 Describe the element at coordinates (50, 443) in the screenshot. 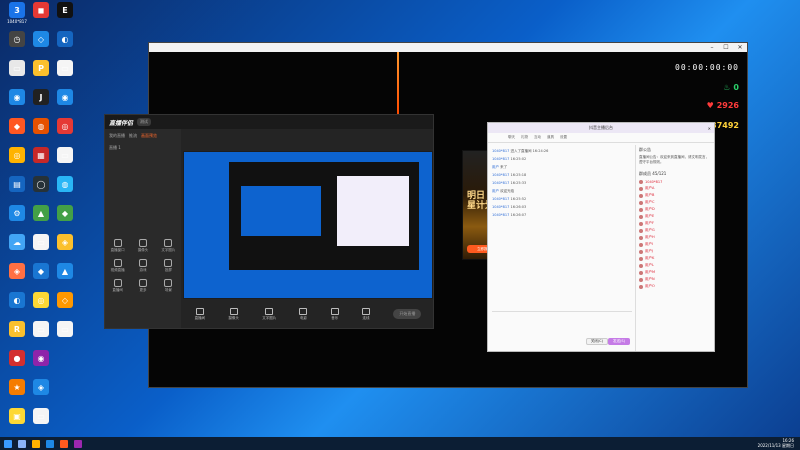

I see `edge-icon` at that location.